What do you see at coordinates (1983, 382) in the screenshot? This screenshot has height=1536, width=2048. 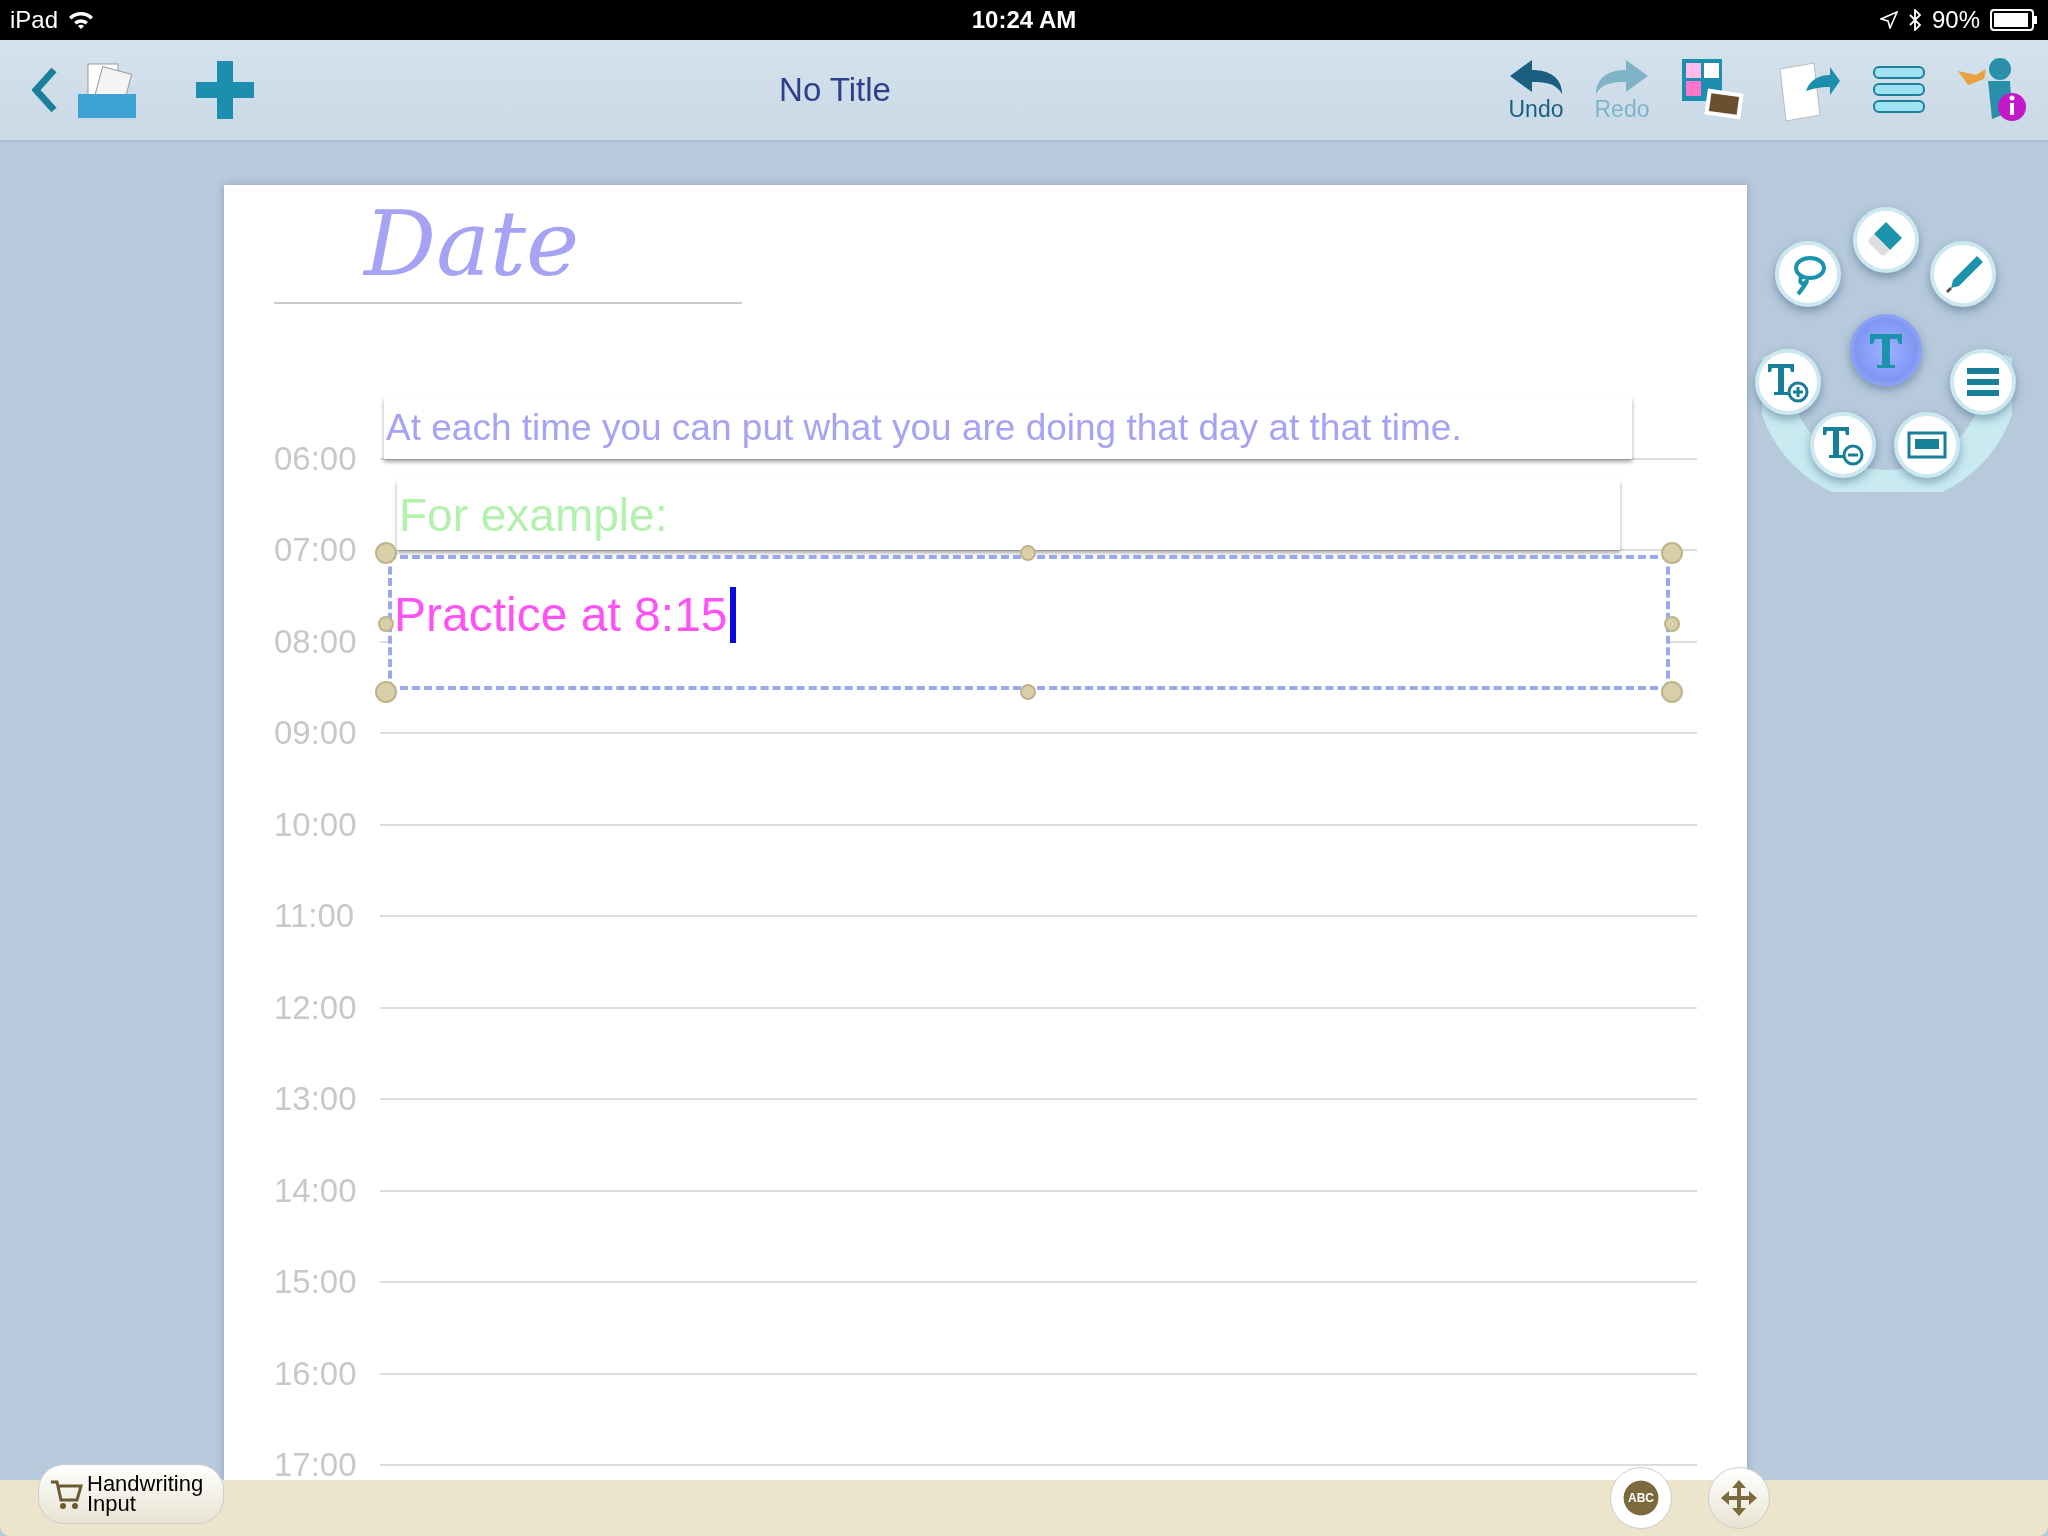 I see `menu-button` at bounding box center [1983, 382].